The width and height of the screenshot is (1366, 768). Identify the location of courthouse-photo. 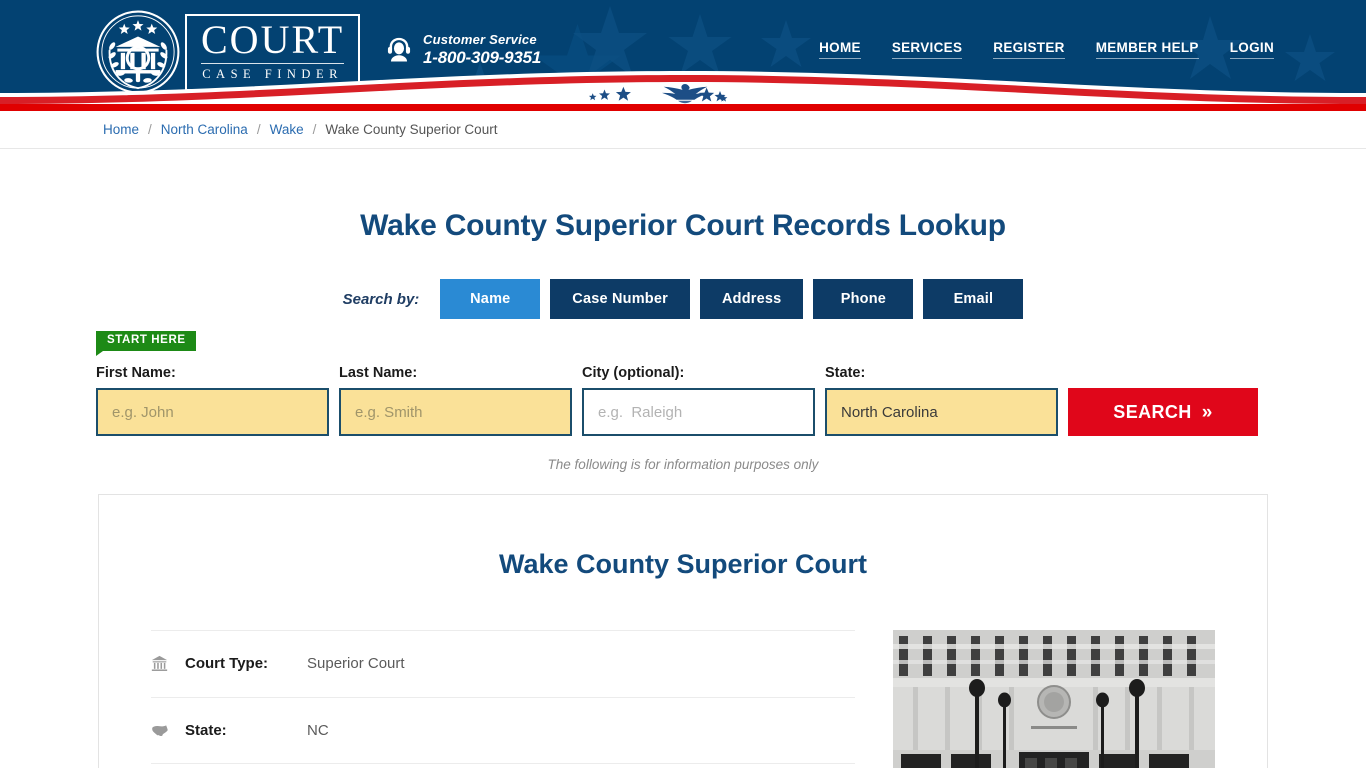
(1054, 699).